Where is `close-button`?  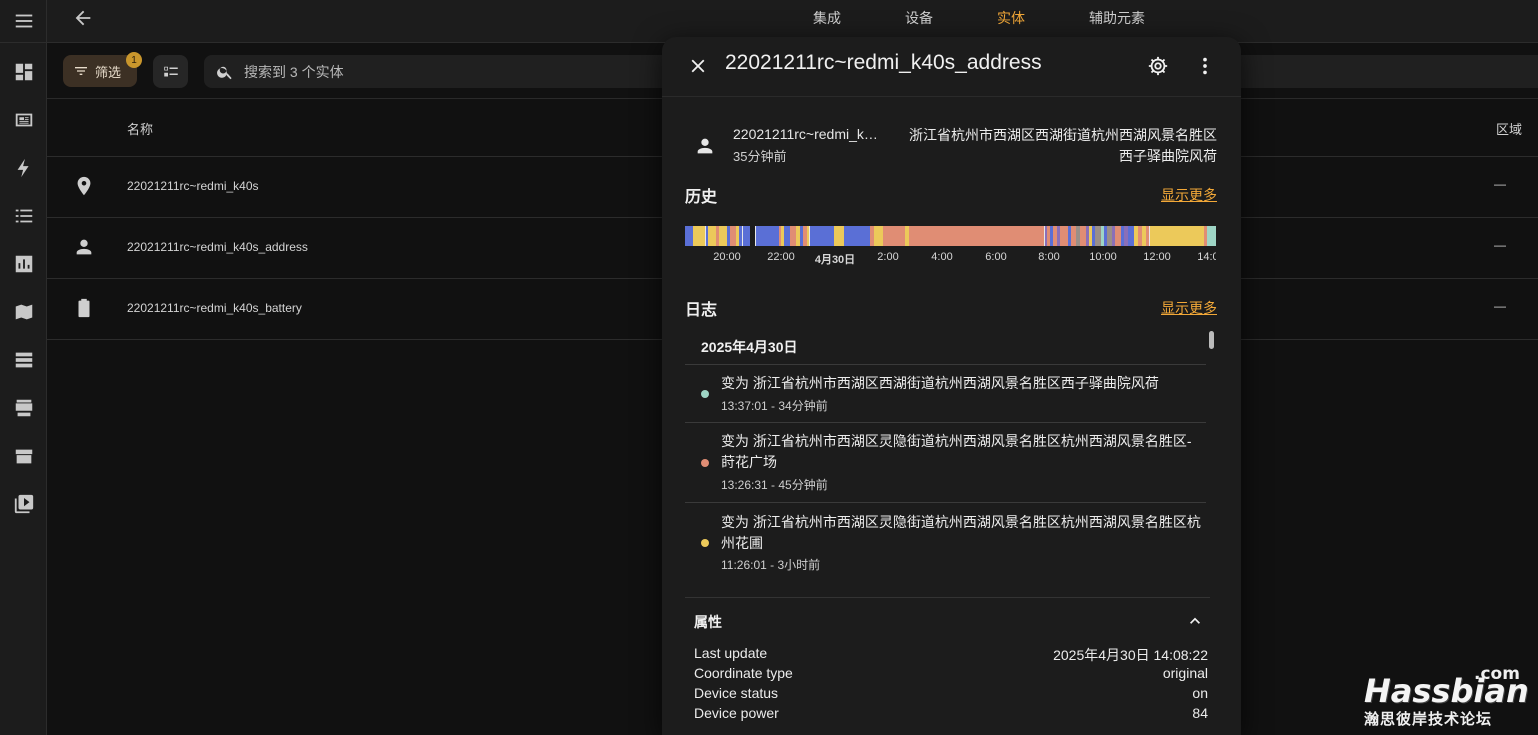
close-button is located at coordinates (698, 66).